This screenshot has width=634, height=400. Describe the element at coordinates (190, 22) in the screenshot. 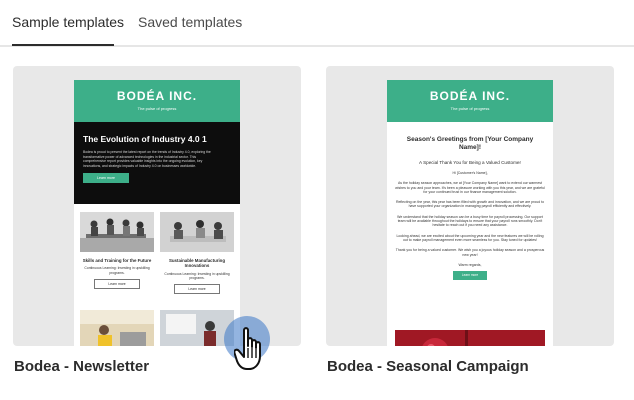

I see `tab-saved-templates: Saved templates` at that location.